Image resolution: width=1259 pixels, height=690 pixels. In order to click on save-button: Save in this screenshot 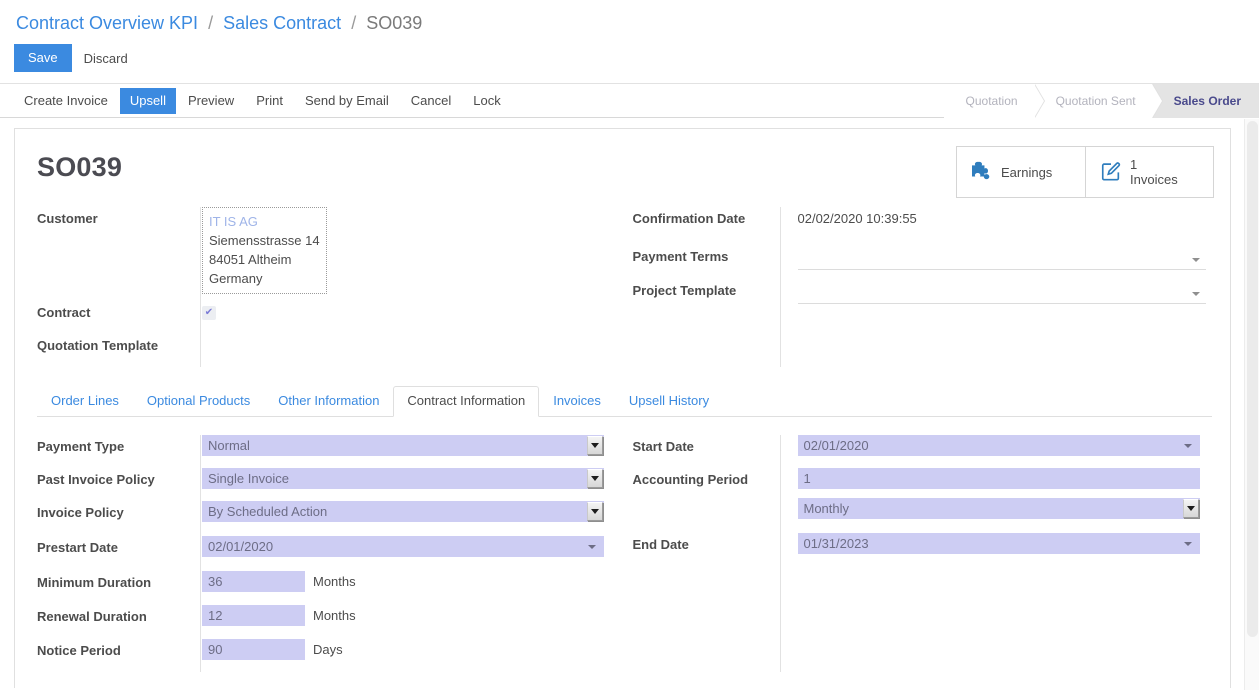, I will do `click(43, 58)`.